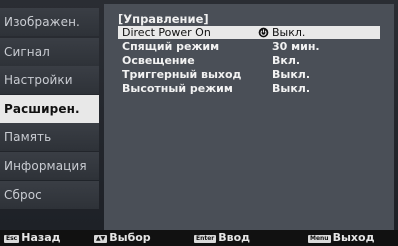  Describe the element at coordinates (182, 74) in the screenshot. I see `setting-label: Триггерный выход` at that location.